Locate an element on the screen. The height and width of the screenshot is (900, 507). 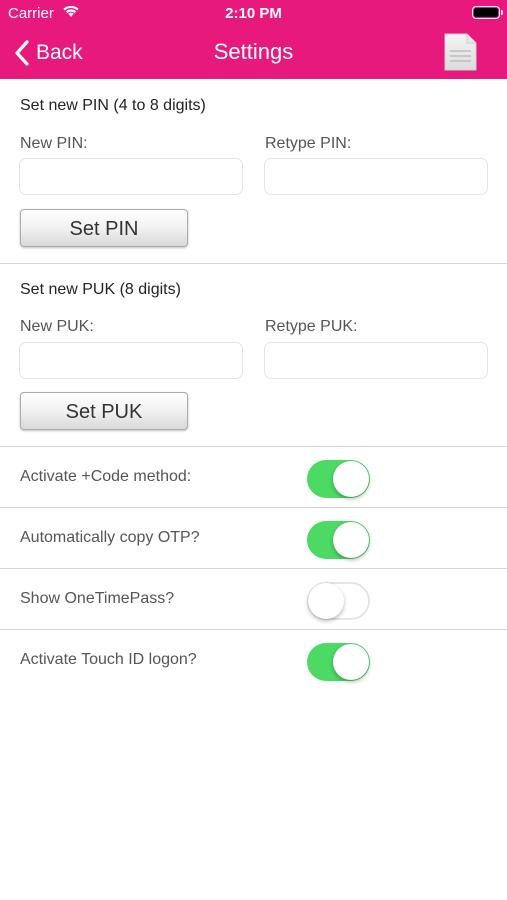
touch-id-switch is located at coordinates (338, 662).